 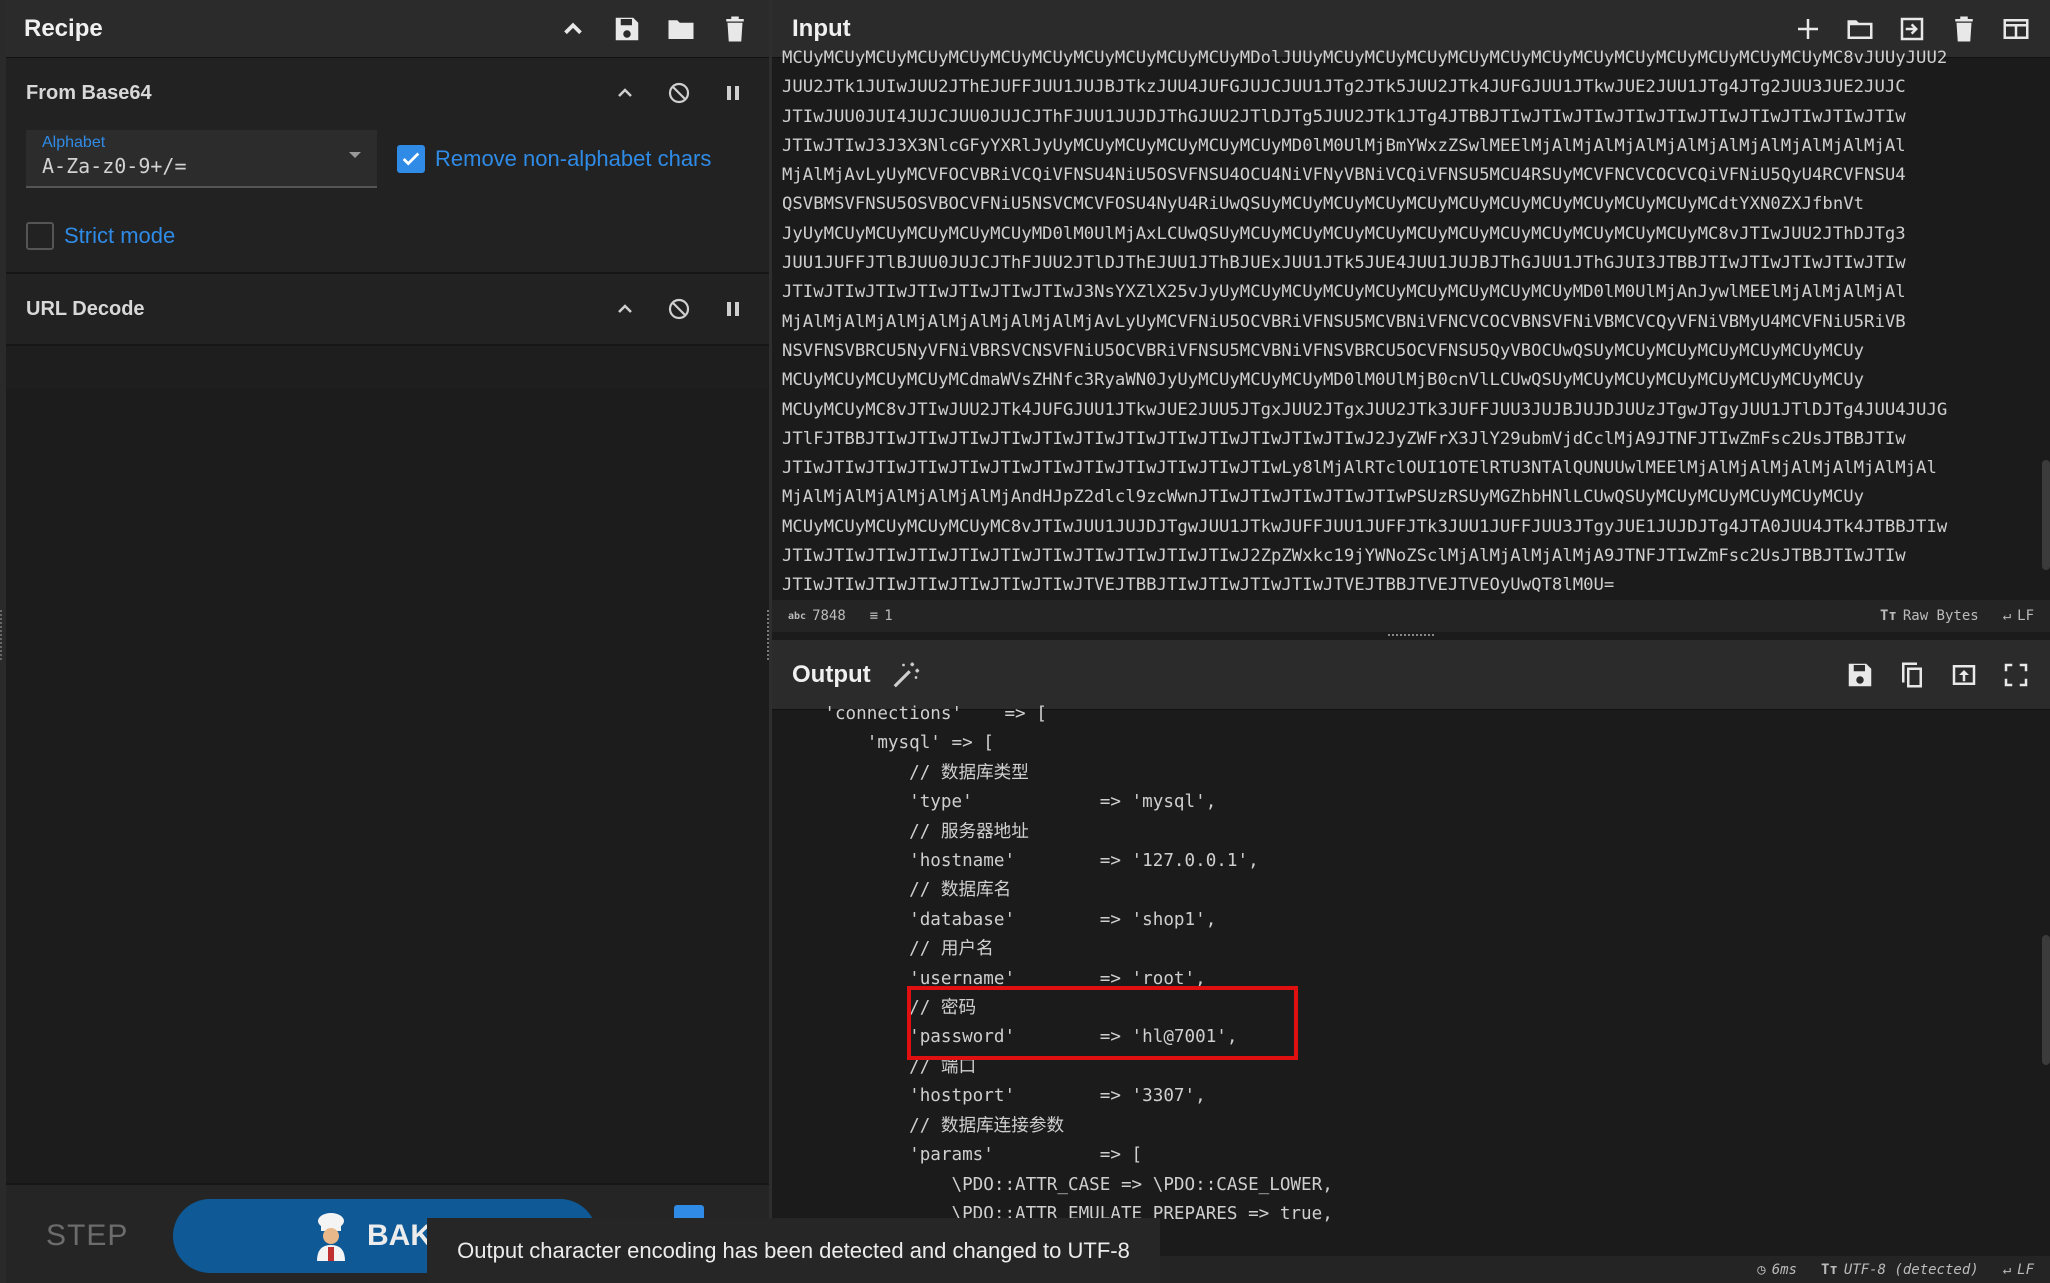 What do you see at coordinates (881, 616) in the screenshot?
I see `lines-indicator: ≡ 1` at bounding box center [881, 616].